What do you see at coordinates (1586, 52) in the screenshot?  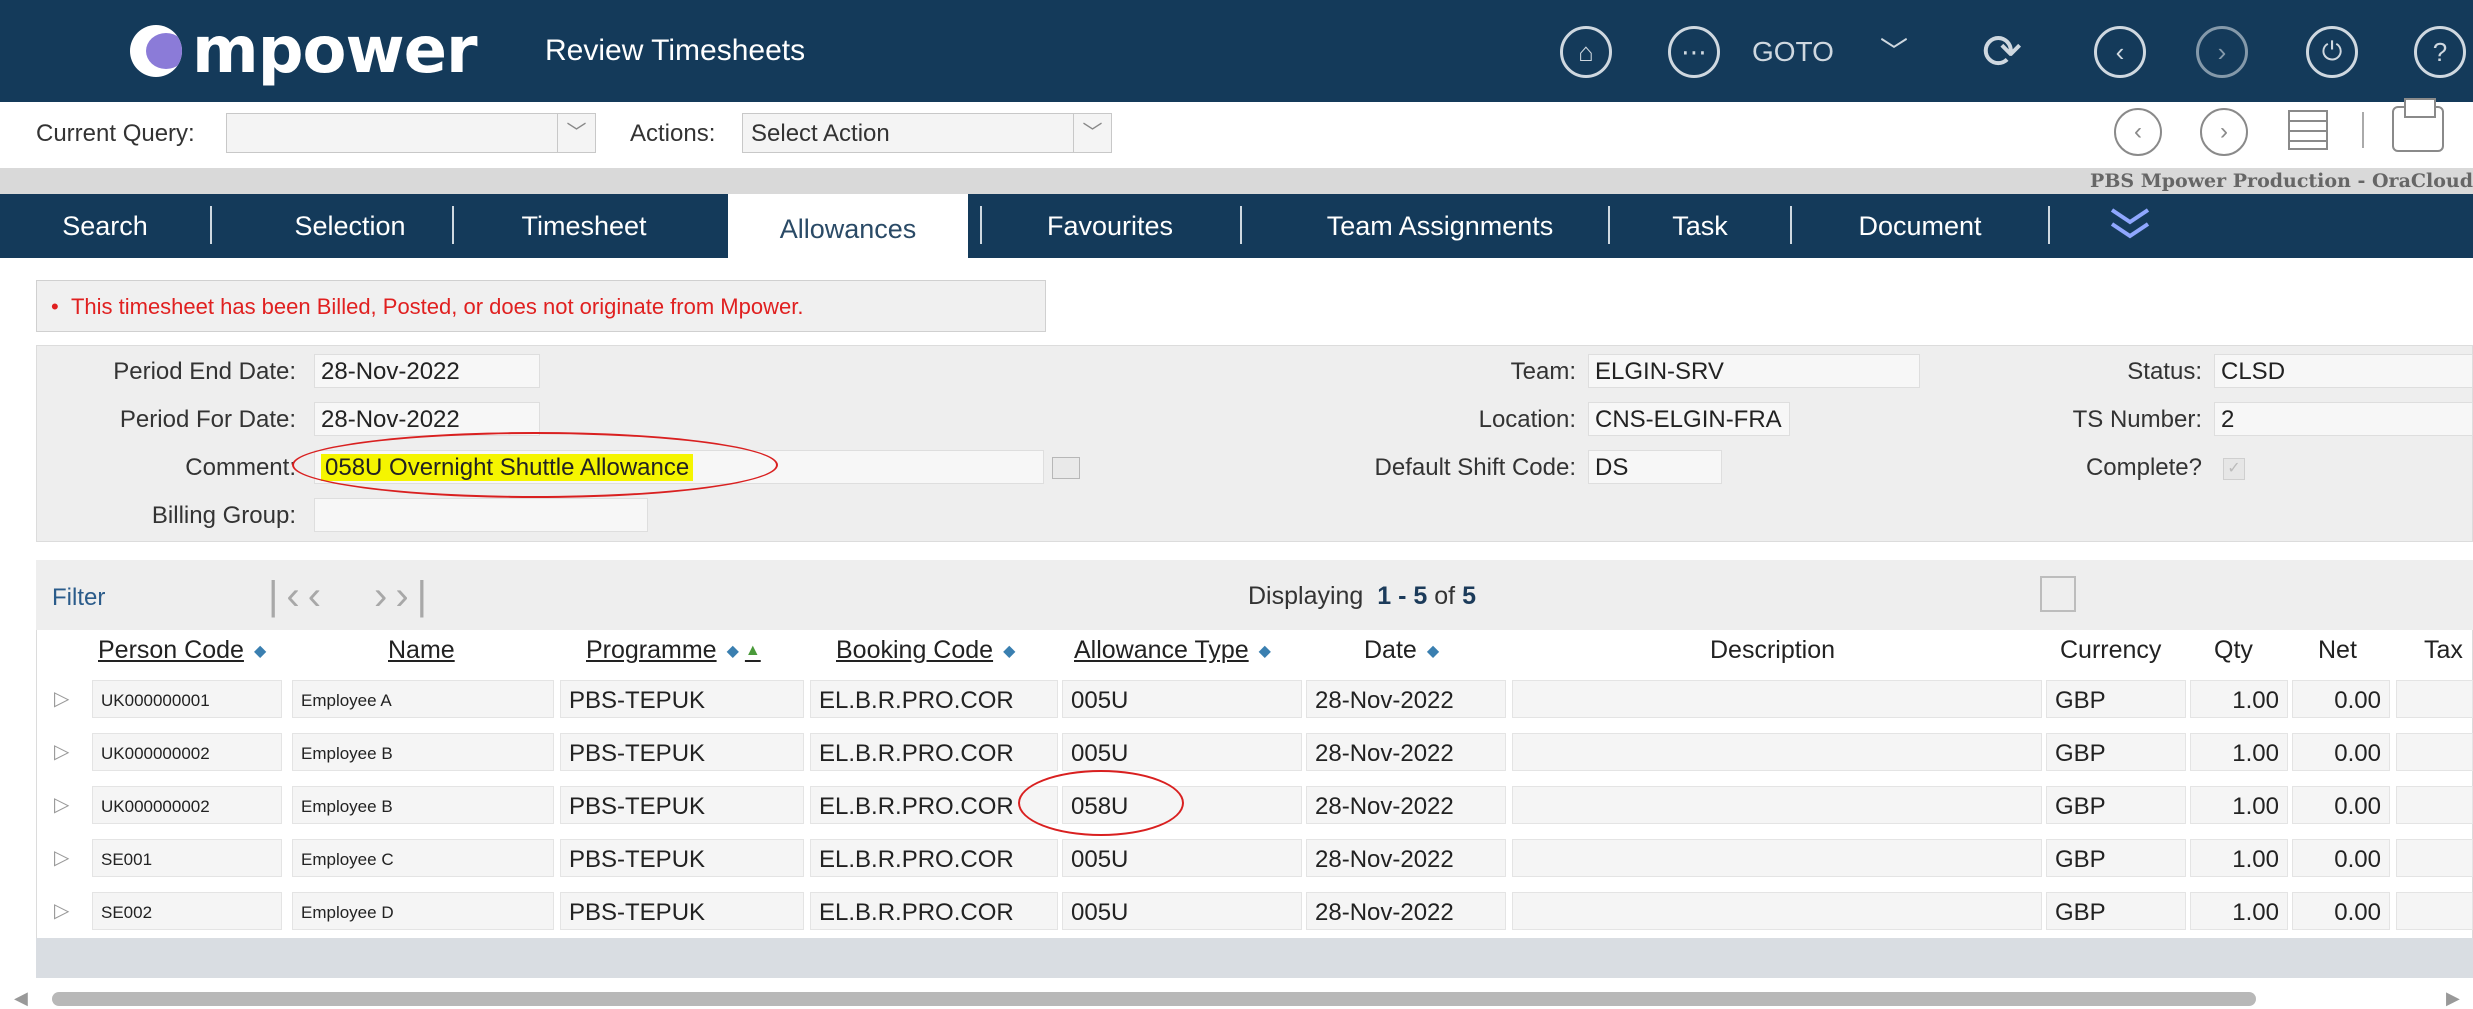 I see `home-icon: ⌂` at bounding box center [1586, 52].